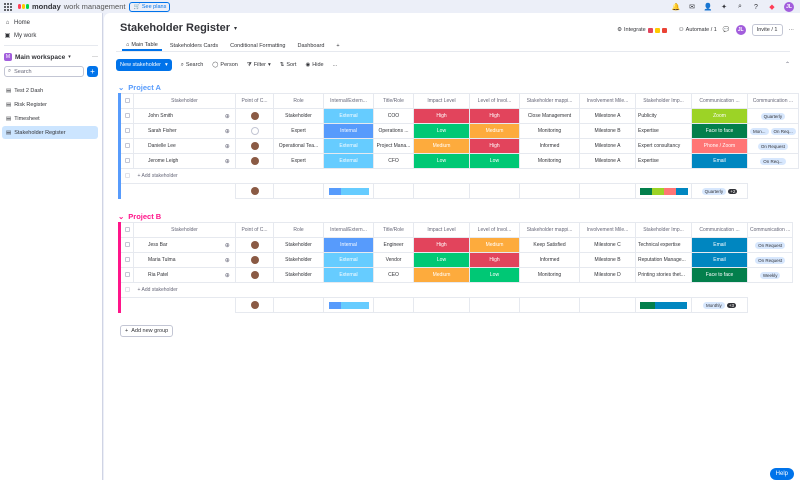 The image size is (800, 480). I want to click on monday-account-logo-icon: ◆, so click(772, 7).